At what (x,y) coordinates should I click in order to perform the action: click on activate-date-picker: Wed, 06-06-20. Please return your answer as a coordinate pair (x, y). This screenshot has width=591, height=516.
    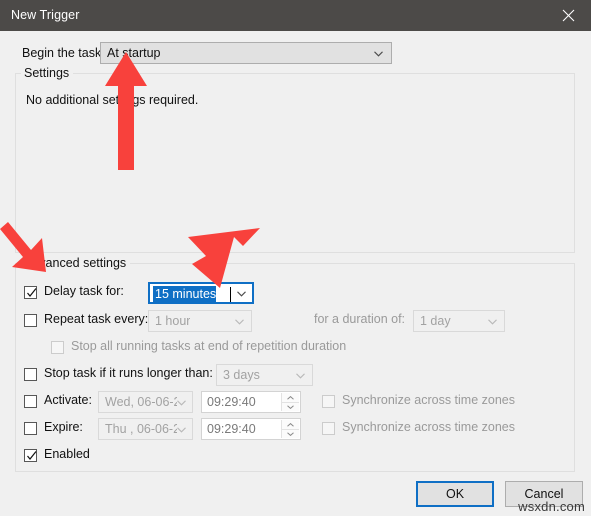
    Looking at the image, I should click on (145, 402).